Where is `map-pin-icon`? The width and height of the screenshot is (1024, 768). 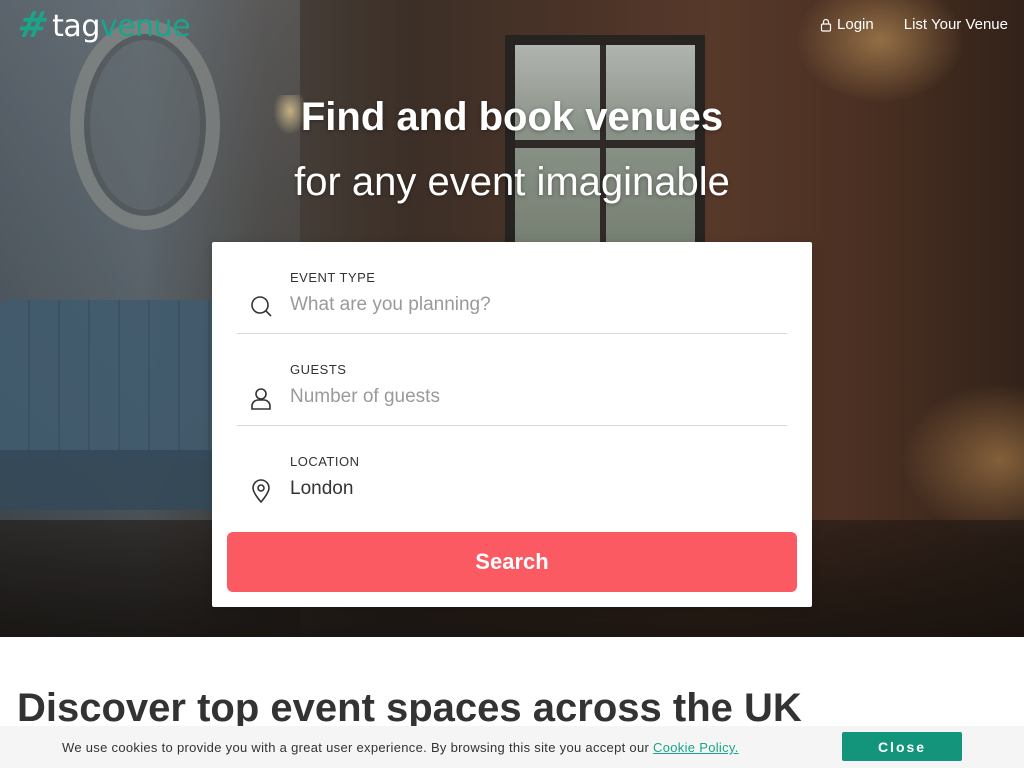
map-pin-icon is located at coordinates (261, 491).